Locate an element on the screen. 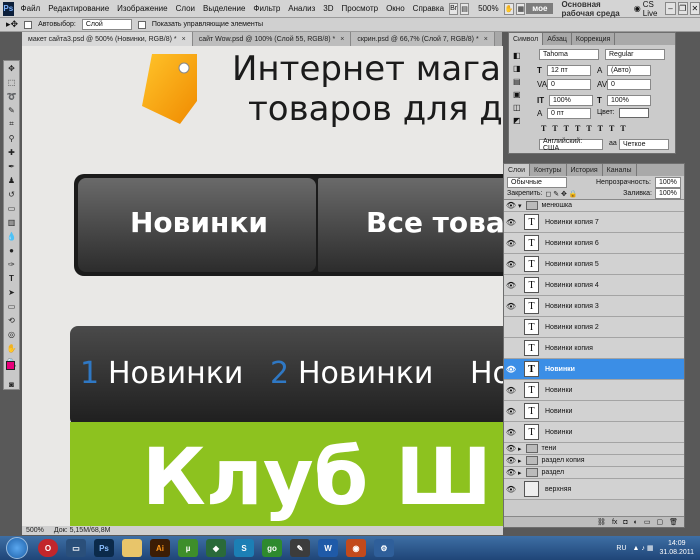  zoom-level: 500% is located at coordinates (488, 8).